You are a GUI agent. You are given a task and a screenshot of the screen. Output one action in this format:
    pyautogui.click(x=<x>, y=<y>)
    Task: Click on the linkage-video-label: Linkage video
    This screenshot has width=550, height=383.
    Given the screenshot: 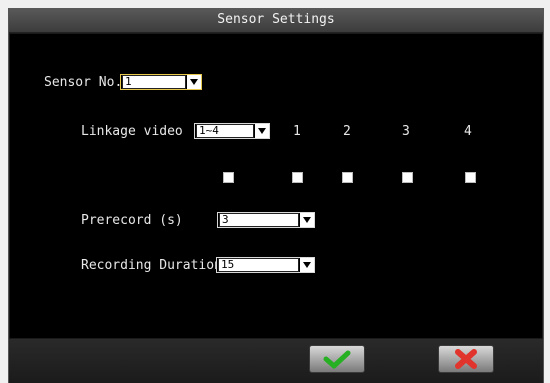 What is the action you would take?
    pyautogui.click(x=132, y=131)
    